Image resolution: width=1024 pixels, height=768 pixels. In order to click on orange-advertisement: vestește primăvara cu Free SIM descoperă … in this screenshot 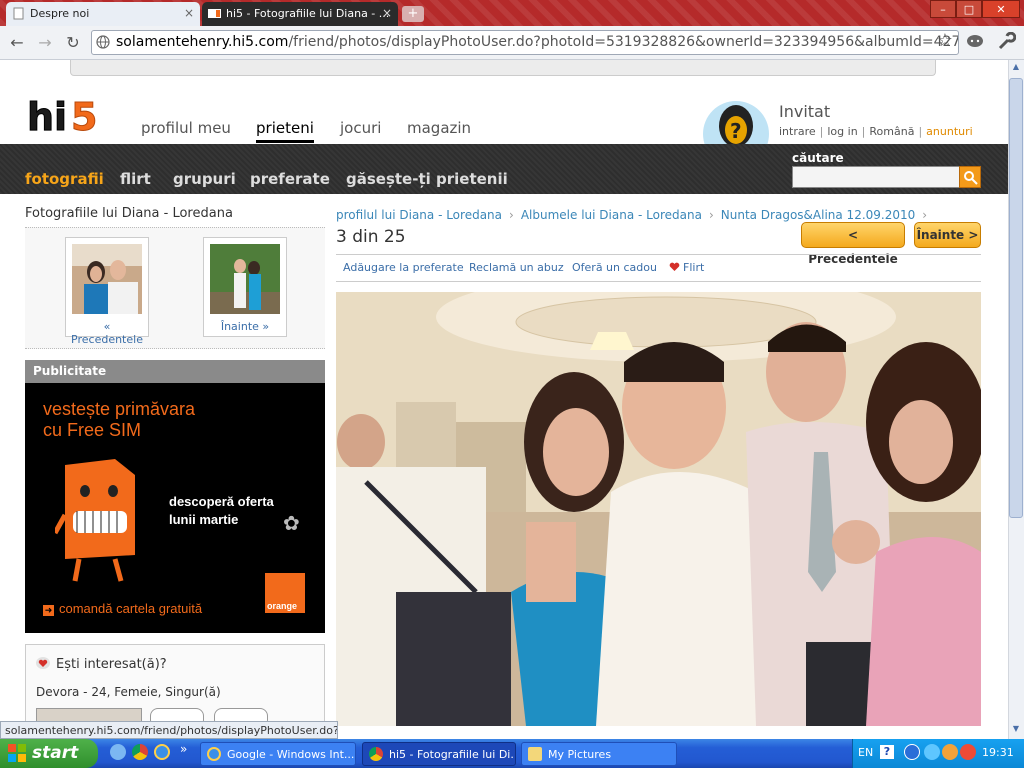, I will do `click(175, 508)`.